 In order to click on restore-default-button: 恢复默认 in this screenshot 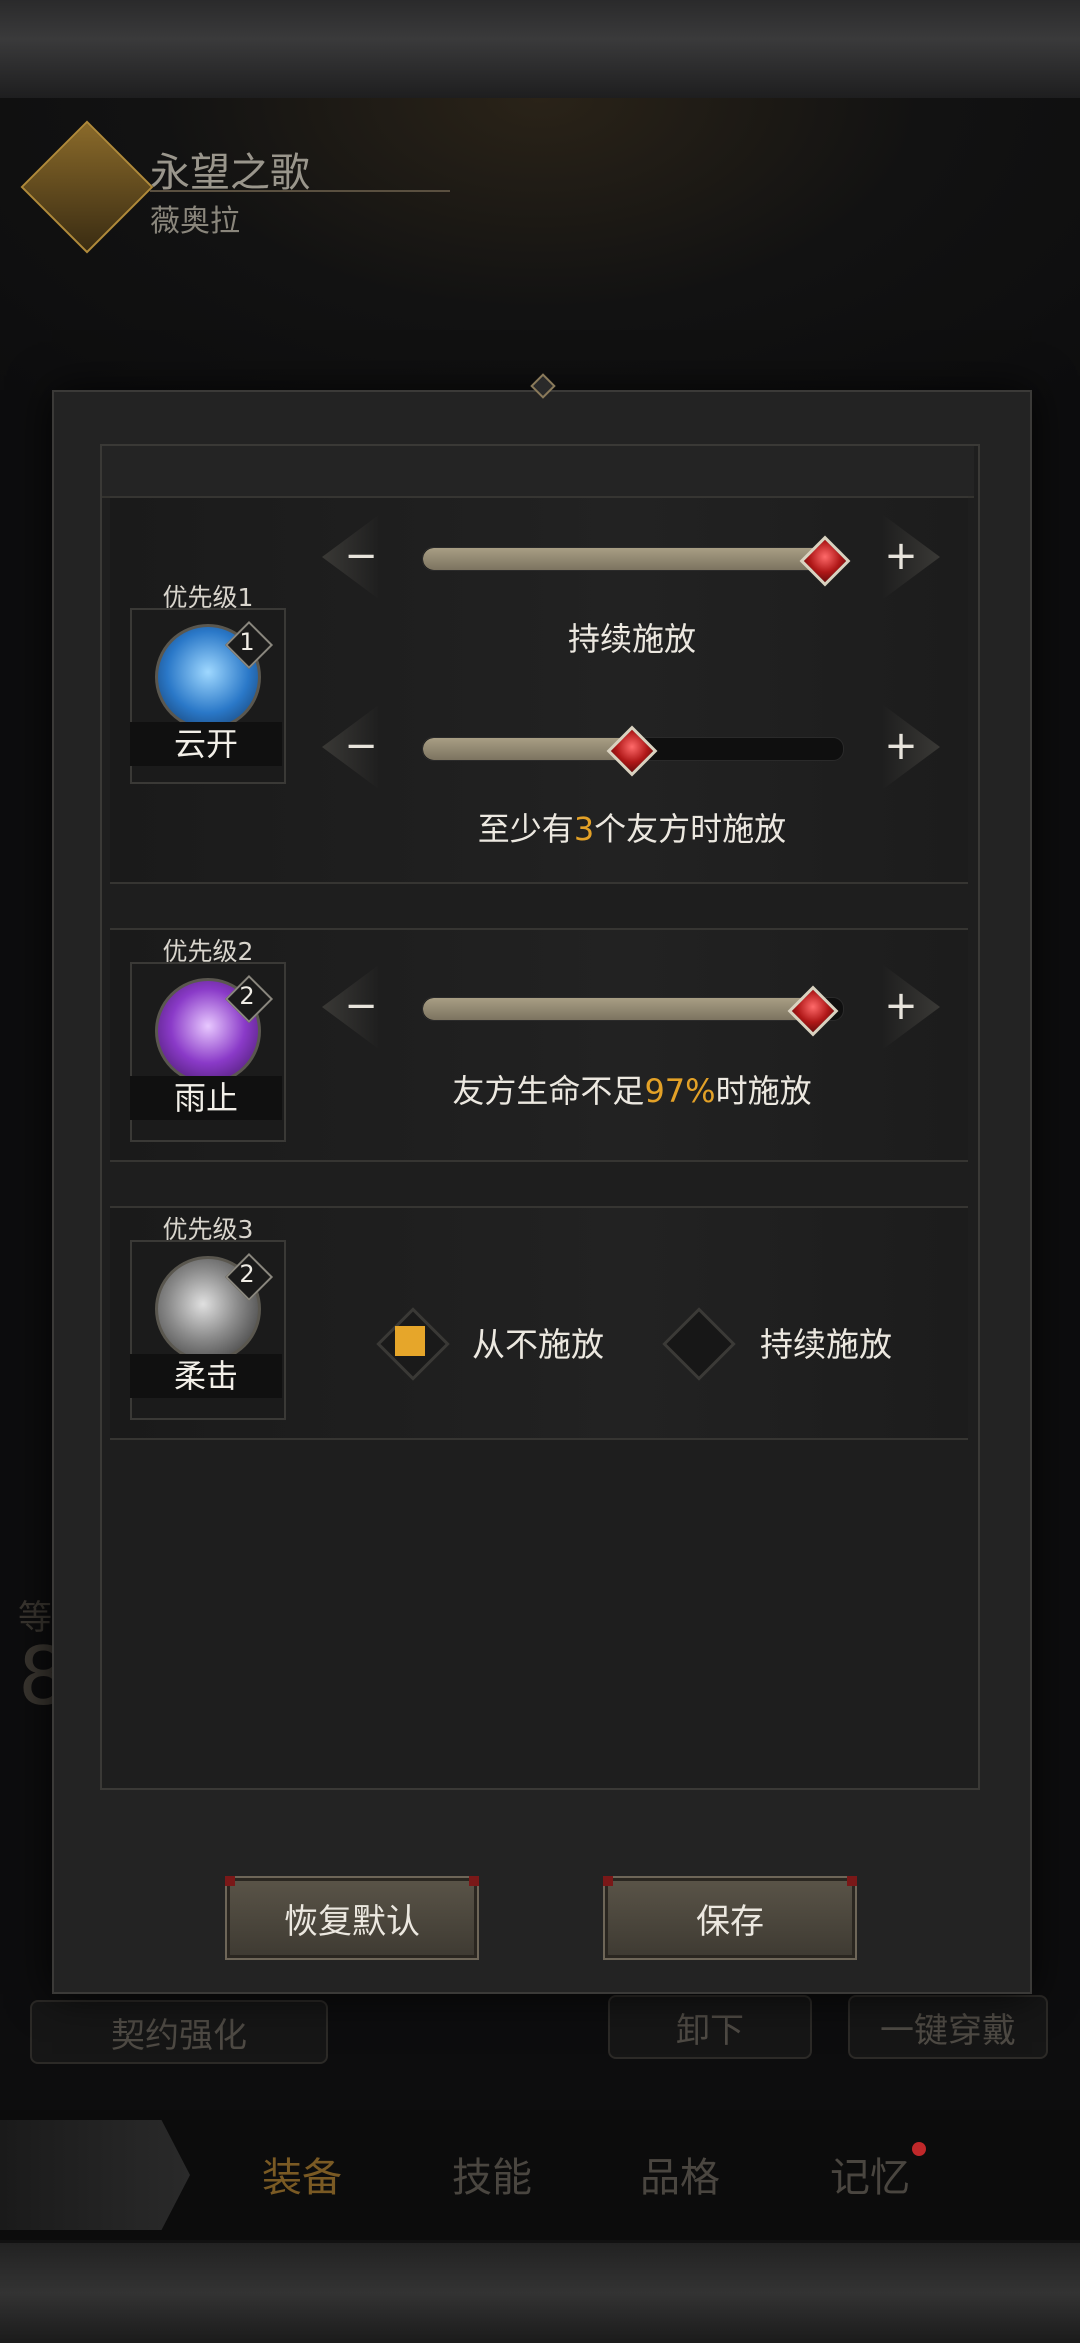, I will do `click(352, 1918)`.